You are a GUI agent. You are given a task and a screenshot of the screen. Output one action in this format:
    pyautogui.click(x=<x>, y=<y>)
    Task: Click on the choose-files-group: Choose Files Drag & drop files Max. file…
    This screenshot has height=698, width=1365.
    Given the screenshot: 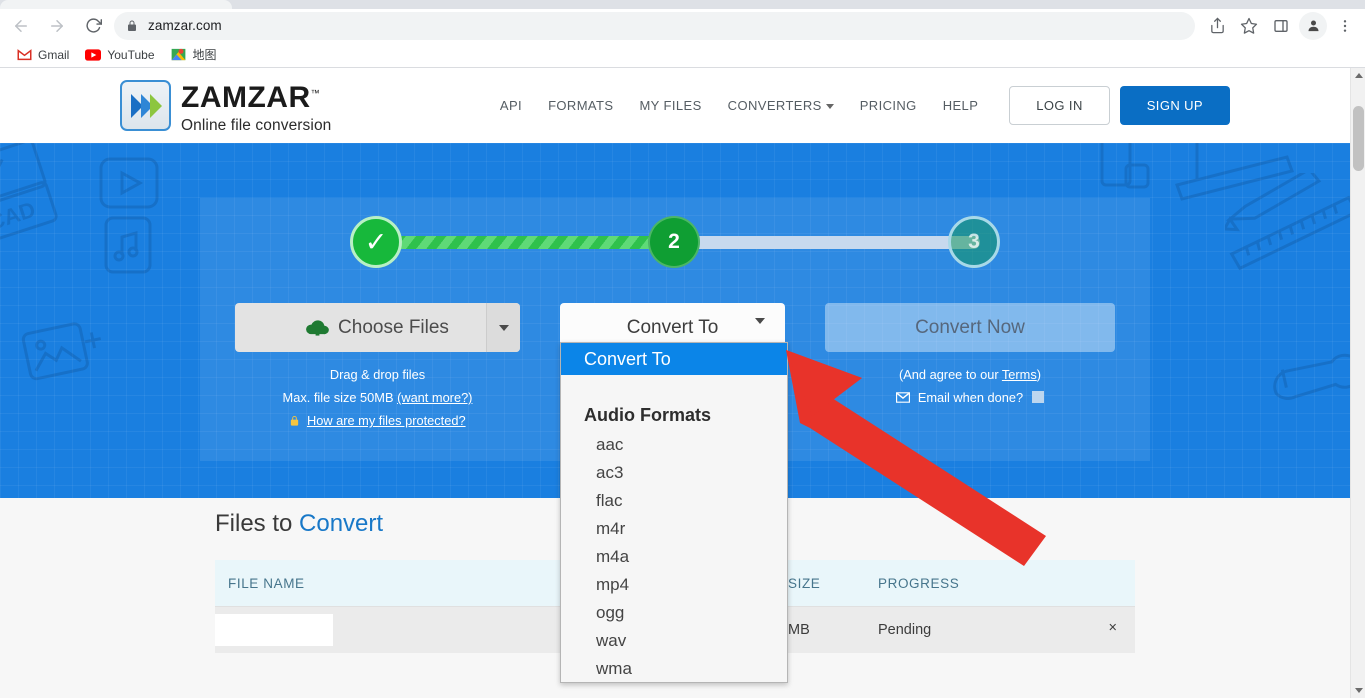 What is the action you would take?
    pyautogui.click(x=377, y=368)
    